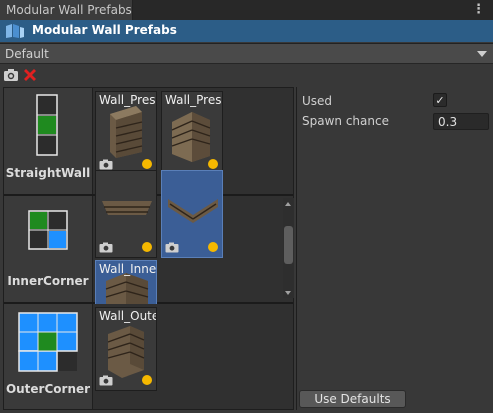 Image resolution: width=493 pixels, height=413 pixels. I want to click on category-header: StraightWall, so click(48, 141).